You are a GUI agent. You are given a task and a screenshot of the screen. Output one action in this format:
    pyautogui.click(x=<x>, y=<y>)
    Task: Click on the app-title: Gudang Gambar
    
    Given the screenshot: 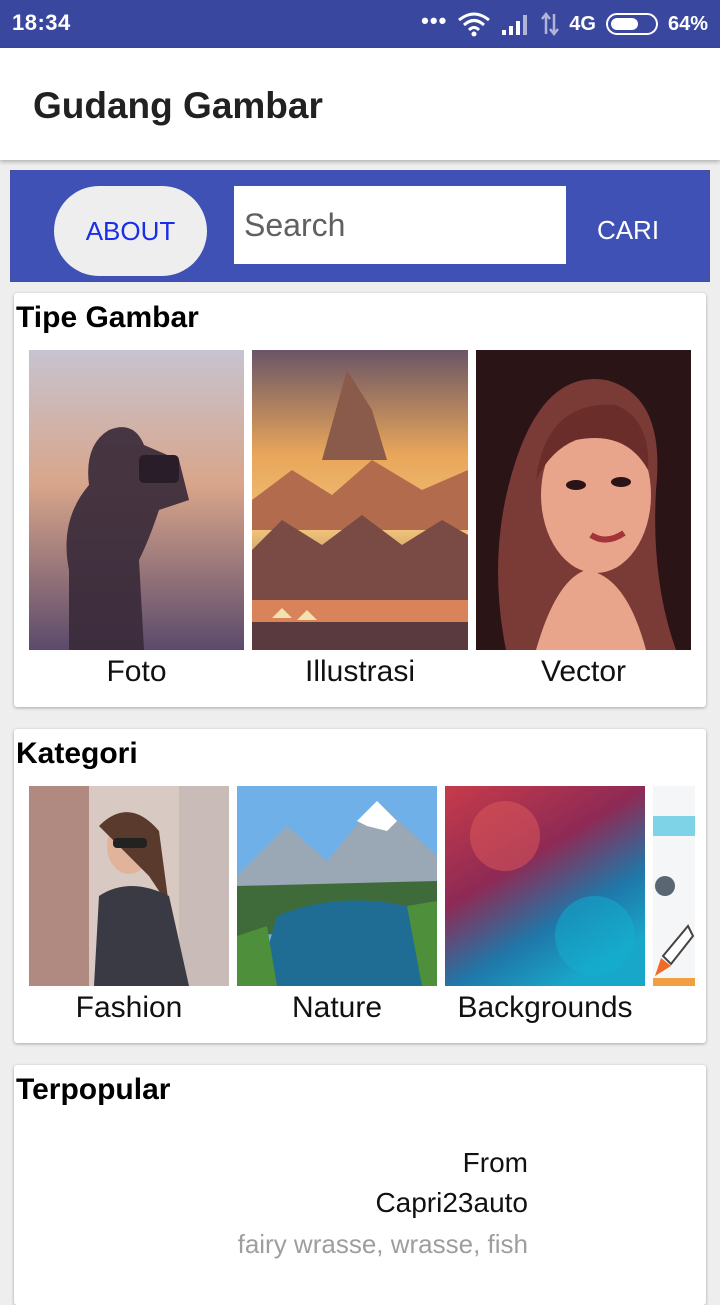 What is the action you would take?
    pyautogui.click(x=178, y=105)
    